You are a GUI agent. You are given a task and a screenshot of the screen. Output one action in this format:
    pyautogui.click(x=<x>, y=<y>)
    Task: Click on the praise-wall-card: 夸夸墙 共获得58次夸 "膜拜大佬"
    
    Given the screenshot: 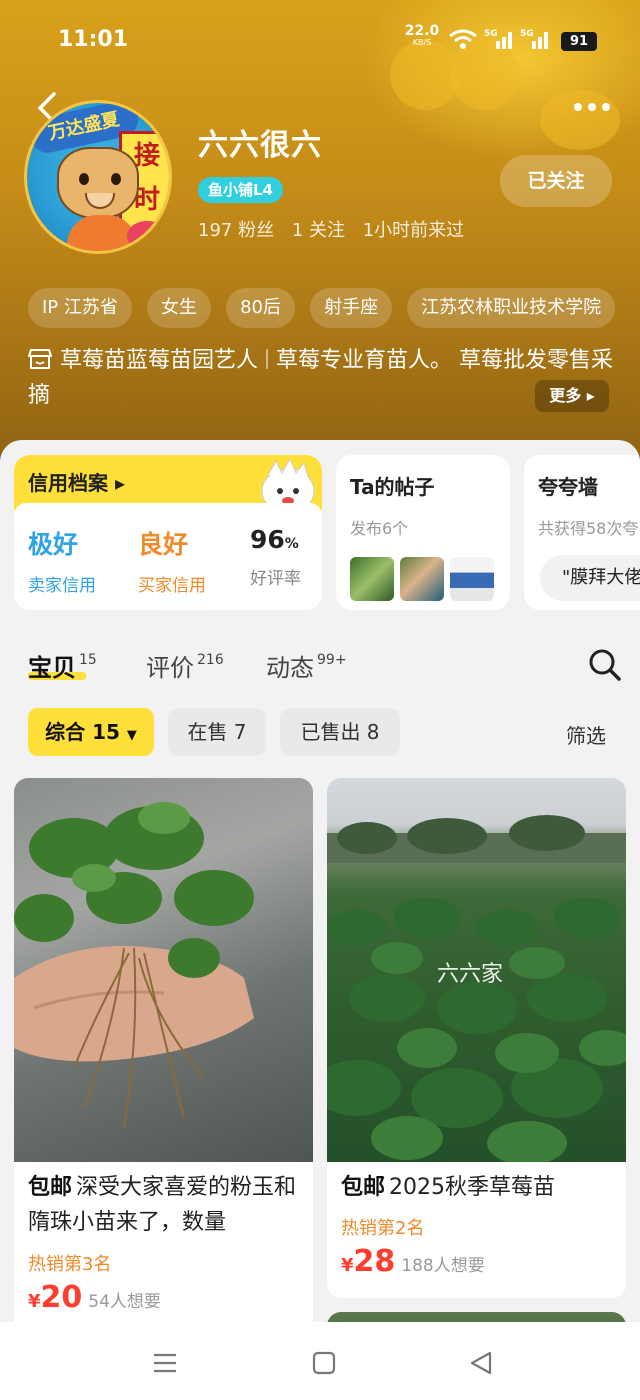 What is the action you would take?
    pyautogui.click(x=582, y=532)
    